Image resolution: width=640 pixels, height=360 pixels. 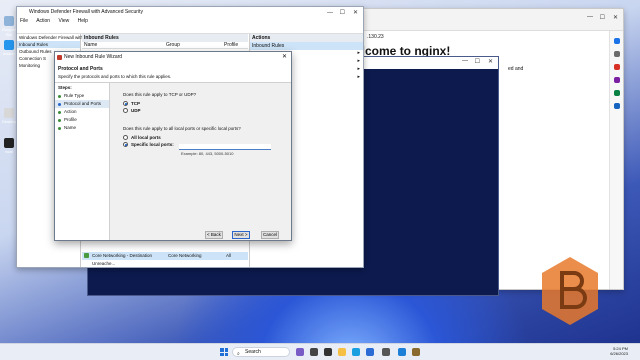 I want to click on protocol-question: Does this rule apply to TCP or UDP?, so click(x=160, y=94).